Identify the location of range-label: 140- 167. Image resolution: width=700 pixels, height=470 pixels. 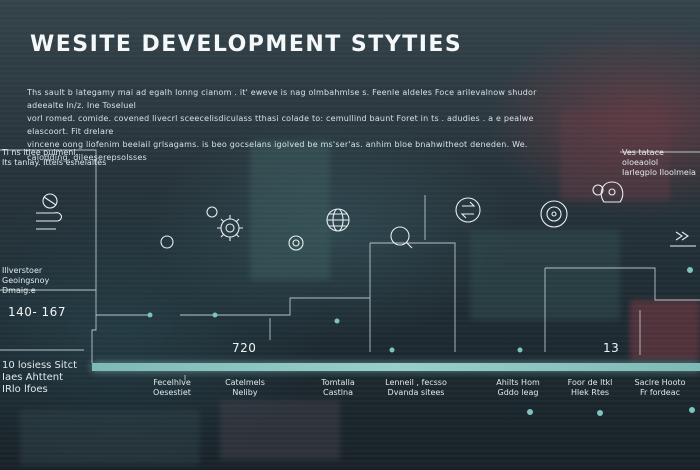
(37, 312).